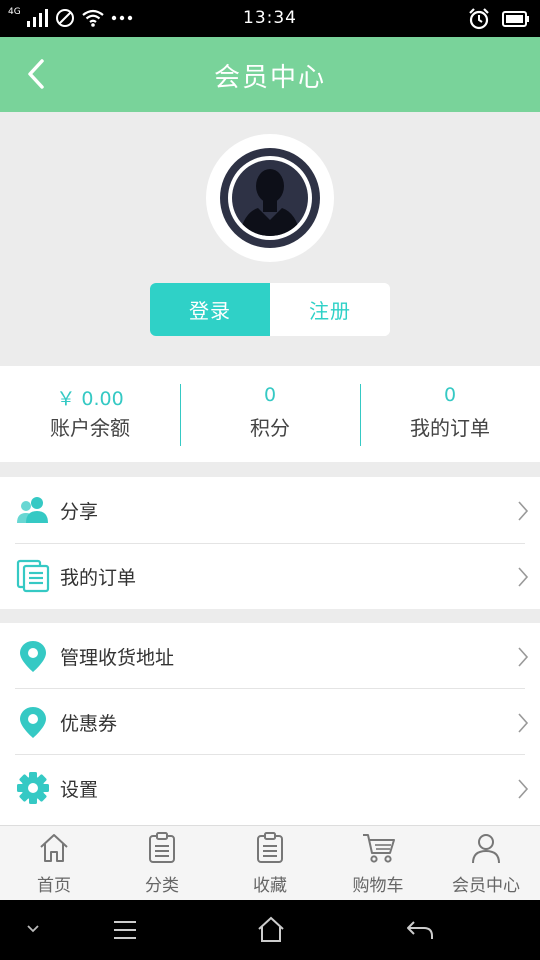  Describe the element at coordinates (479, 19) in the screenshot. I see `alarm-icon` at that location.